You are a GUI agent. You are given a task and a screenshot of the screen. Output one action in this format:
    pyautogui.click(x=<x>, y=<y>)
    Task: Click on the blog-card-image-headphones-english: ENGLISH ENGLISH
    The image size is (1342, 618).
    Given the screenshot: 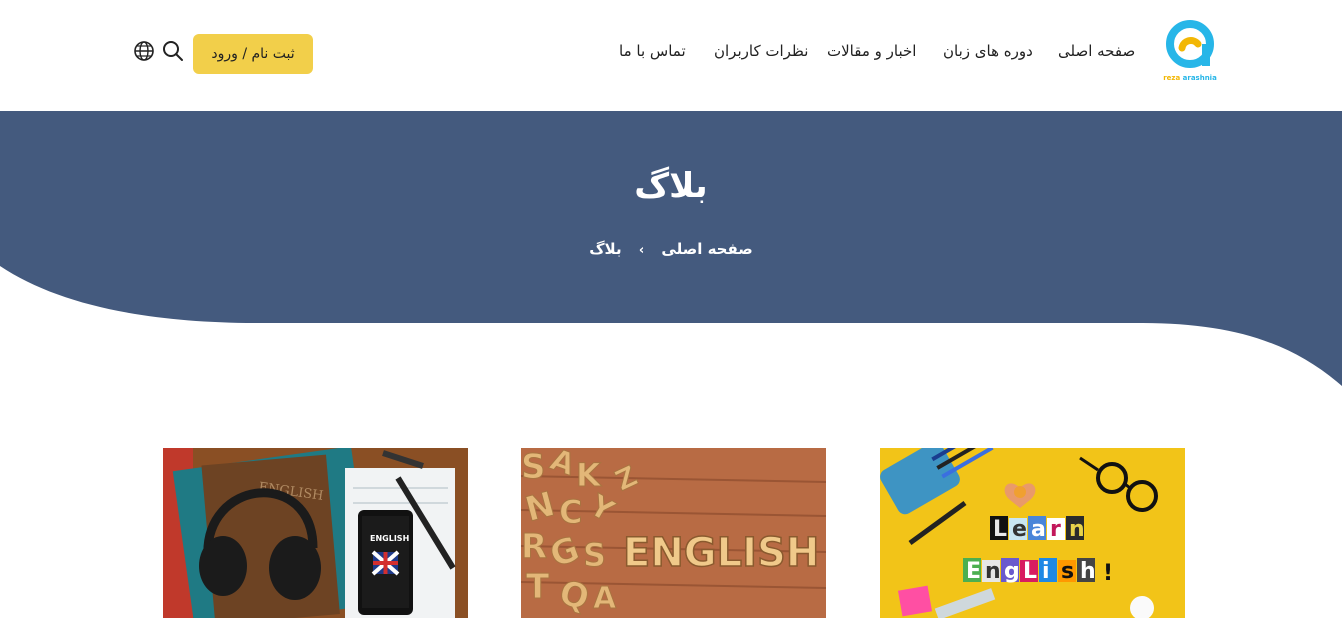 What is the action you would take?
    pyautogui.click(x=315, y=533)
    